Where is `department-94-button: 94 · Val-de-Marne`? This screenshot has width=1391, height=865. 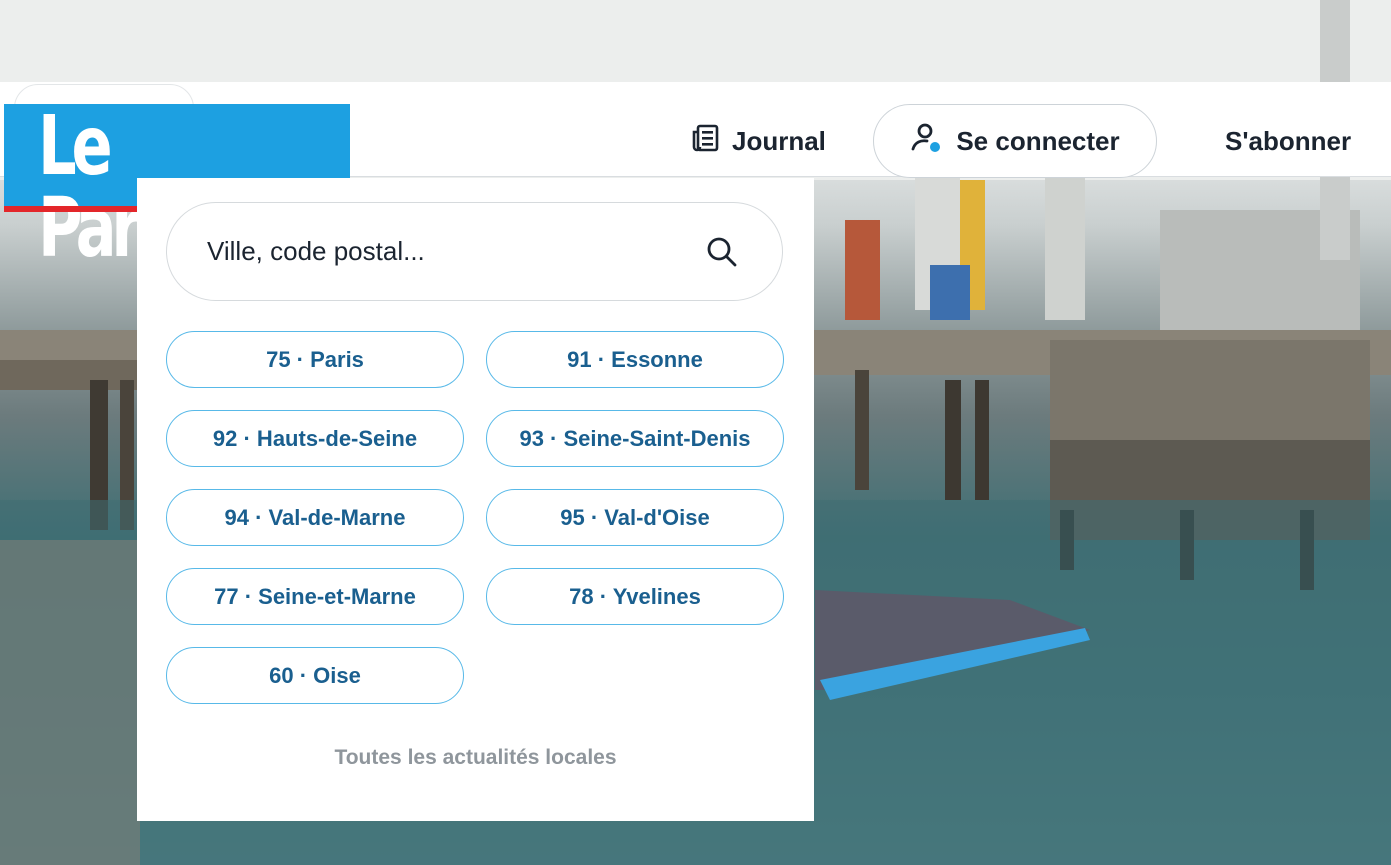
department-94-button: 94 · Val-de-Marne is located at coordinates (315, 517).